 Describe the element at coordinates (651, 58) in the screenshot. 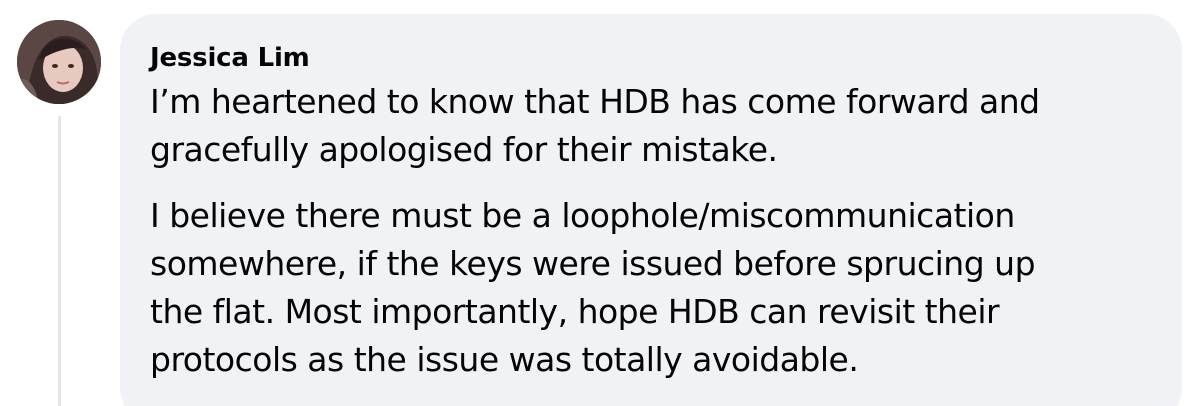

I see `comment-author-name: Jessica Lim` at that location.